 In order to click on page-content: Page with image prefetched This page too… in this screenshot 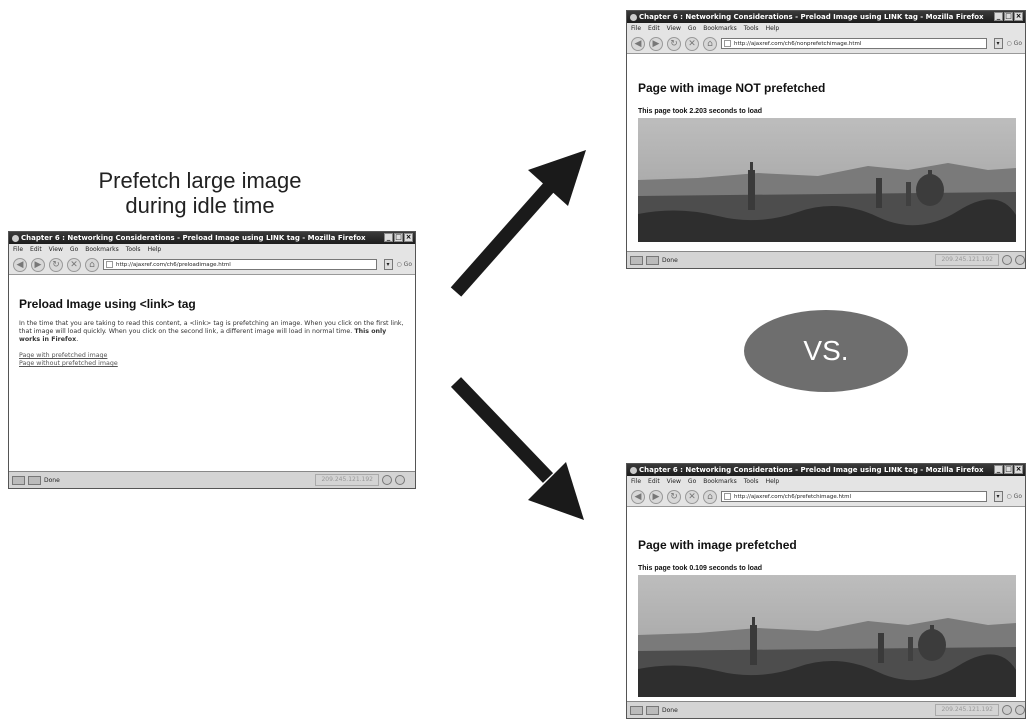, I will do `click(826, 608)`.